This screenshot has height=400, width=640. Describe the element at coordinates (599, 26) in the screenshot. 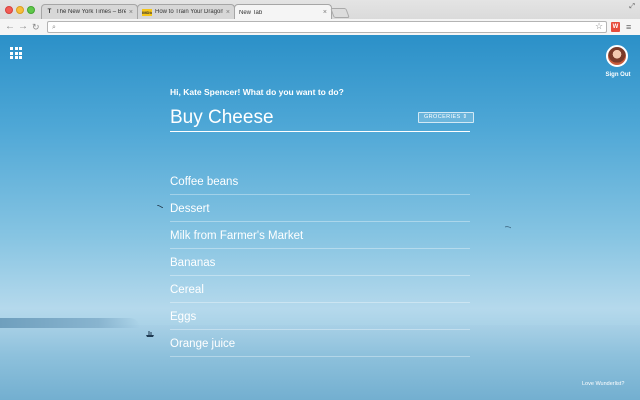

I see `bookmark-star-icon: ☆` at that location.